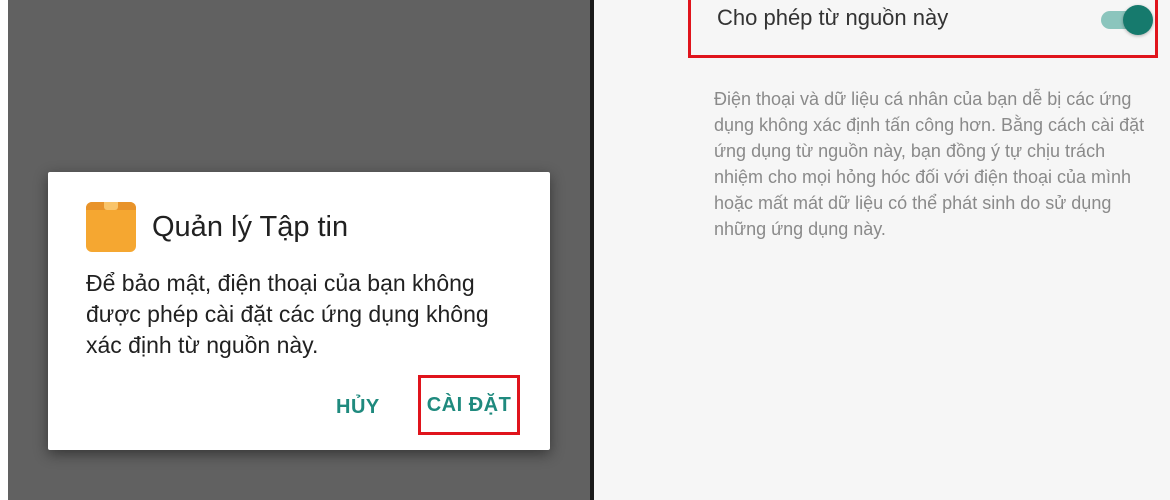 The height and width of the screenshot is (500, 1170). What do you see at coordinates (4, 250) in the screenshot?
I see `left-margin` at bounding box center [4, 250].